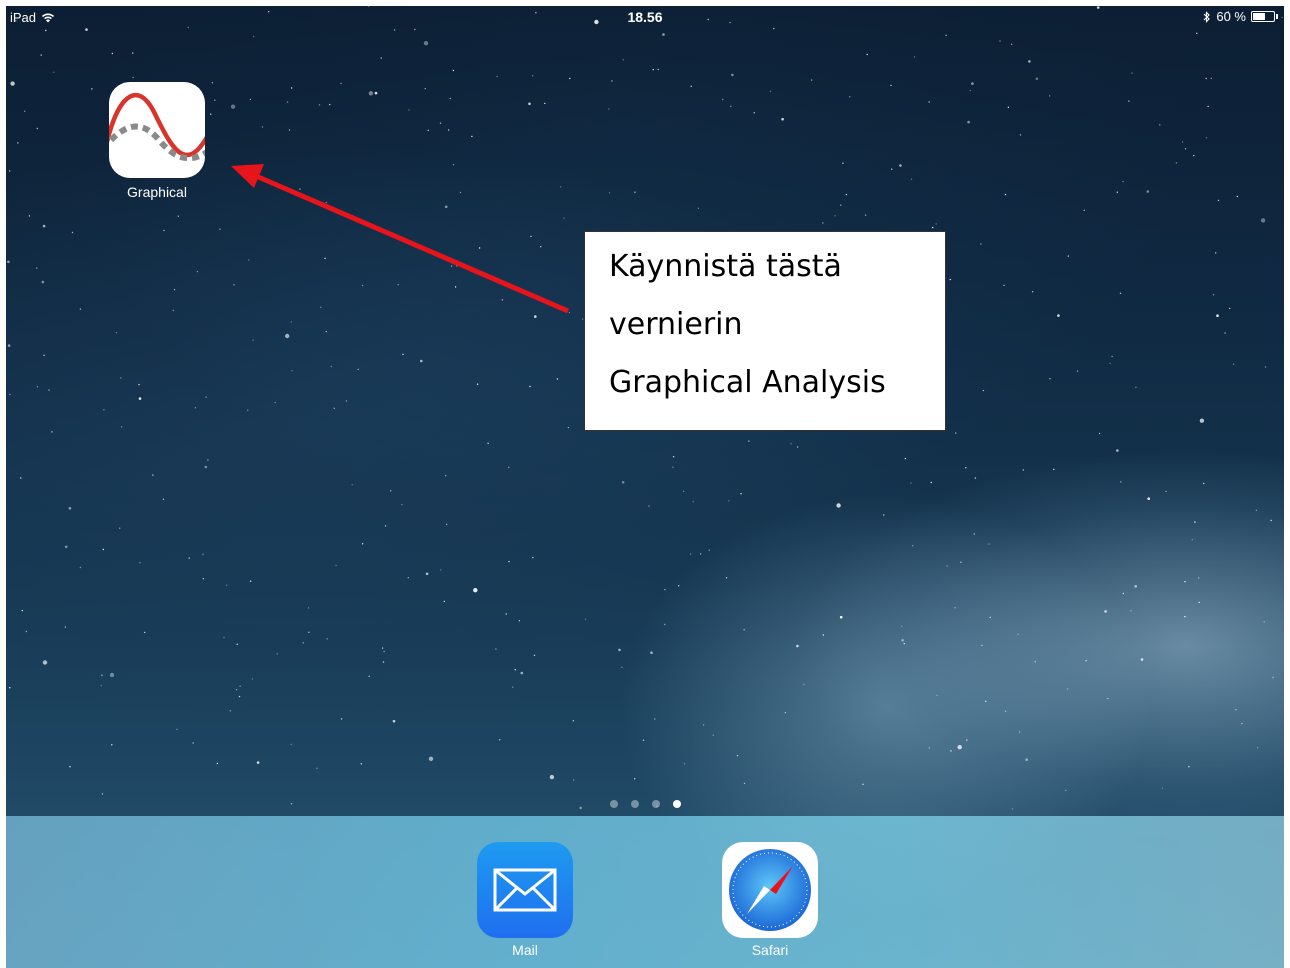 This screenshot has width=1290, height=968. Describe the element at coordinates (645, 804) in the screenshot. I see `page-indicator` at that location.